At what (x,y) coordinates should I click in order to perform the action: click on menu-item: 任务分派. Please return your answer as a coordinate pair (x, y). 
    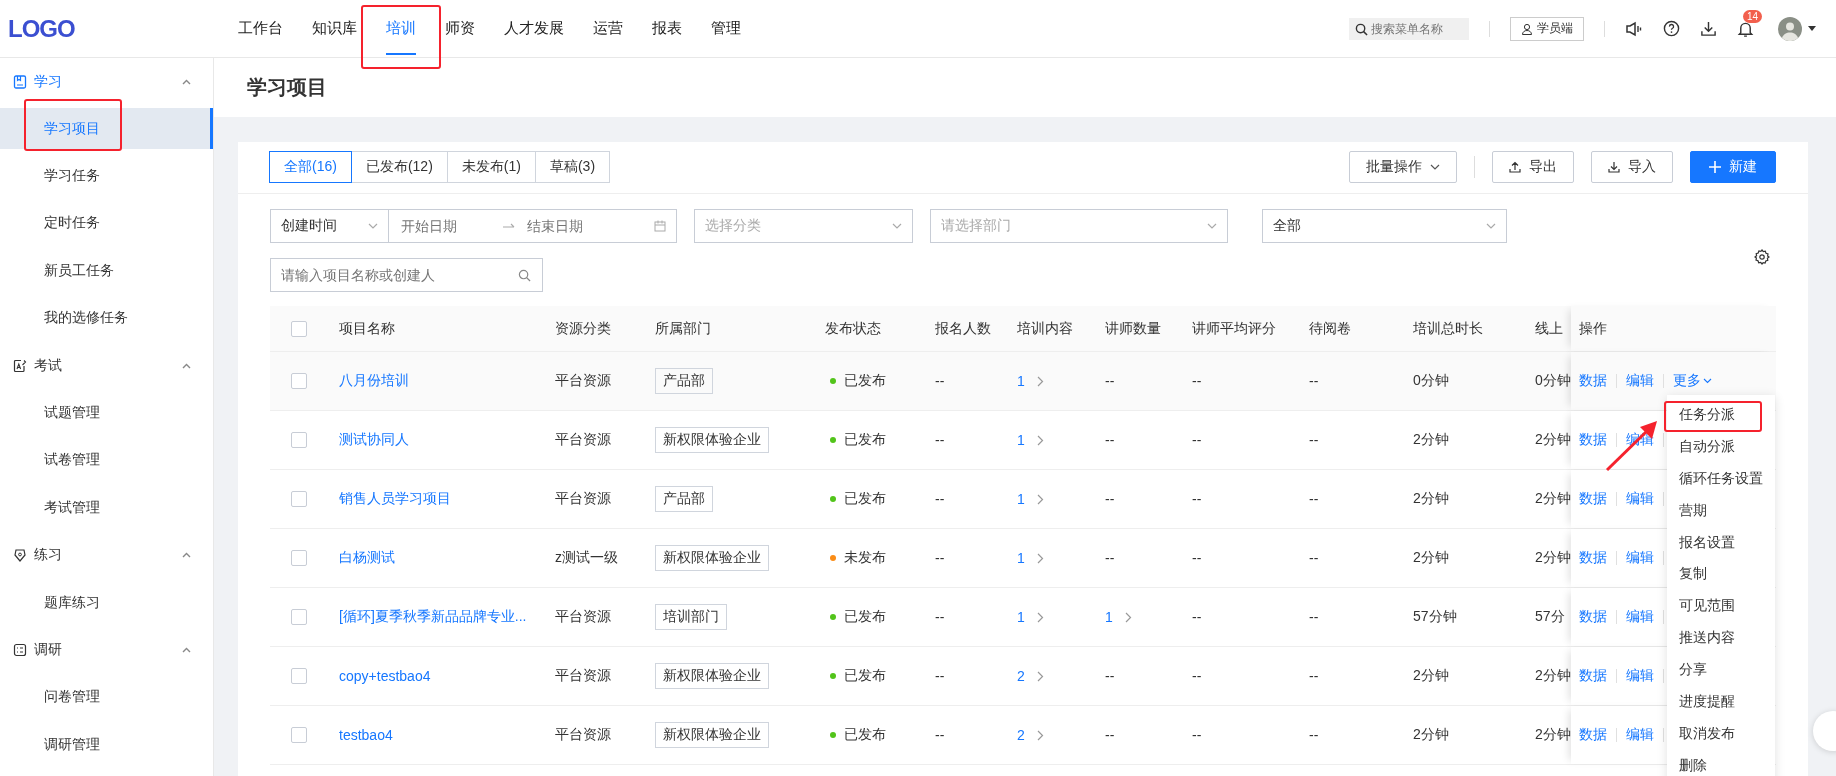
    Looking at the image, I should click on (1721, 415).